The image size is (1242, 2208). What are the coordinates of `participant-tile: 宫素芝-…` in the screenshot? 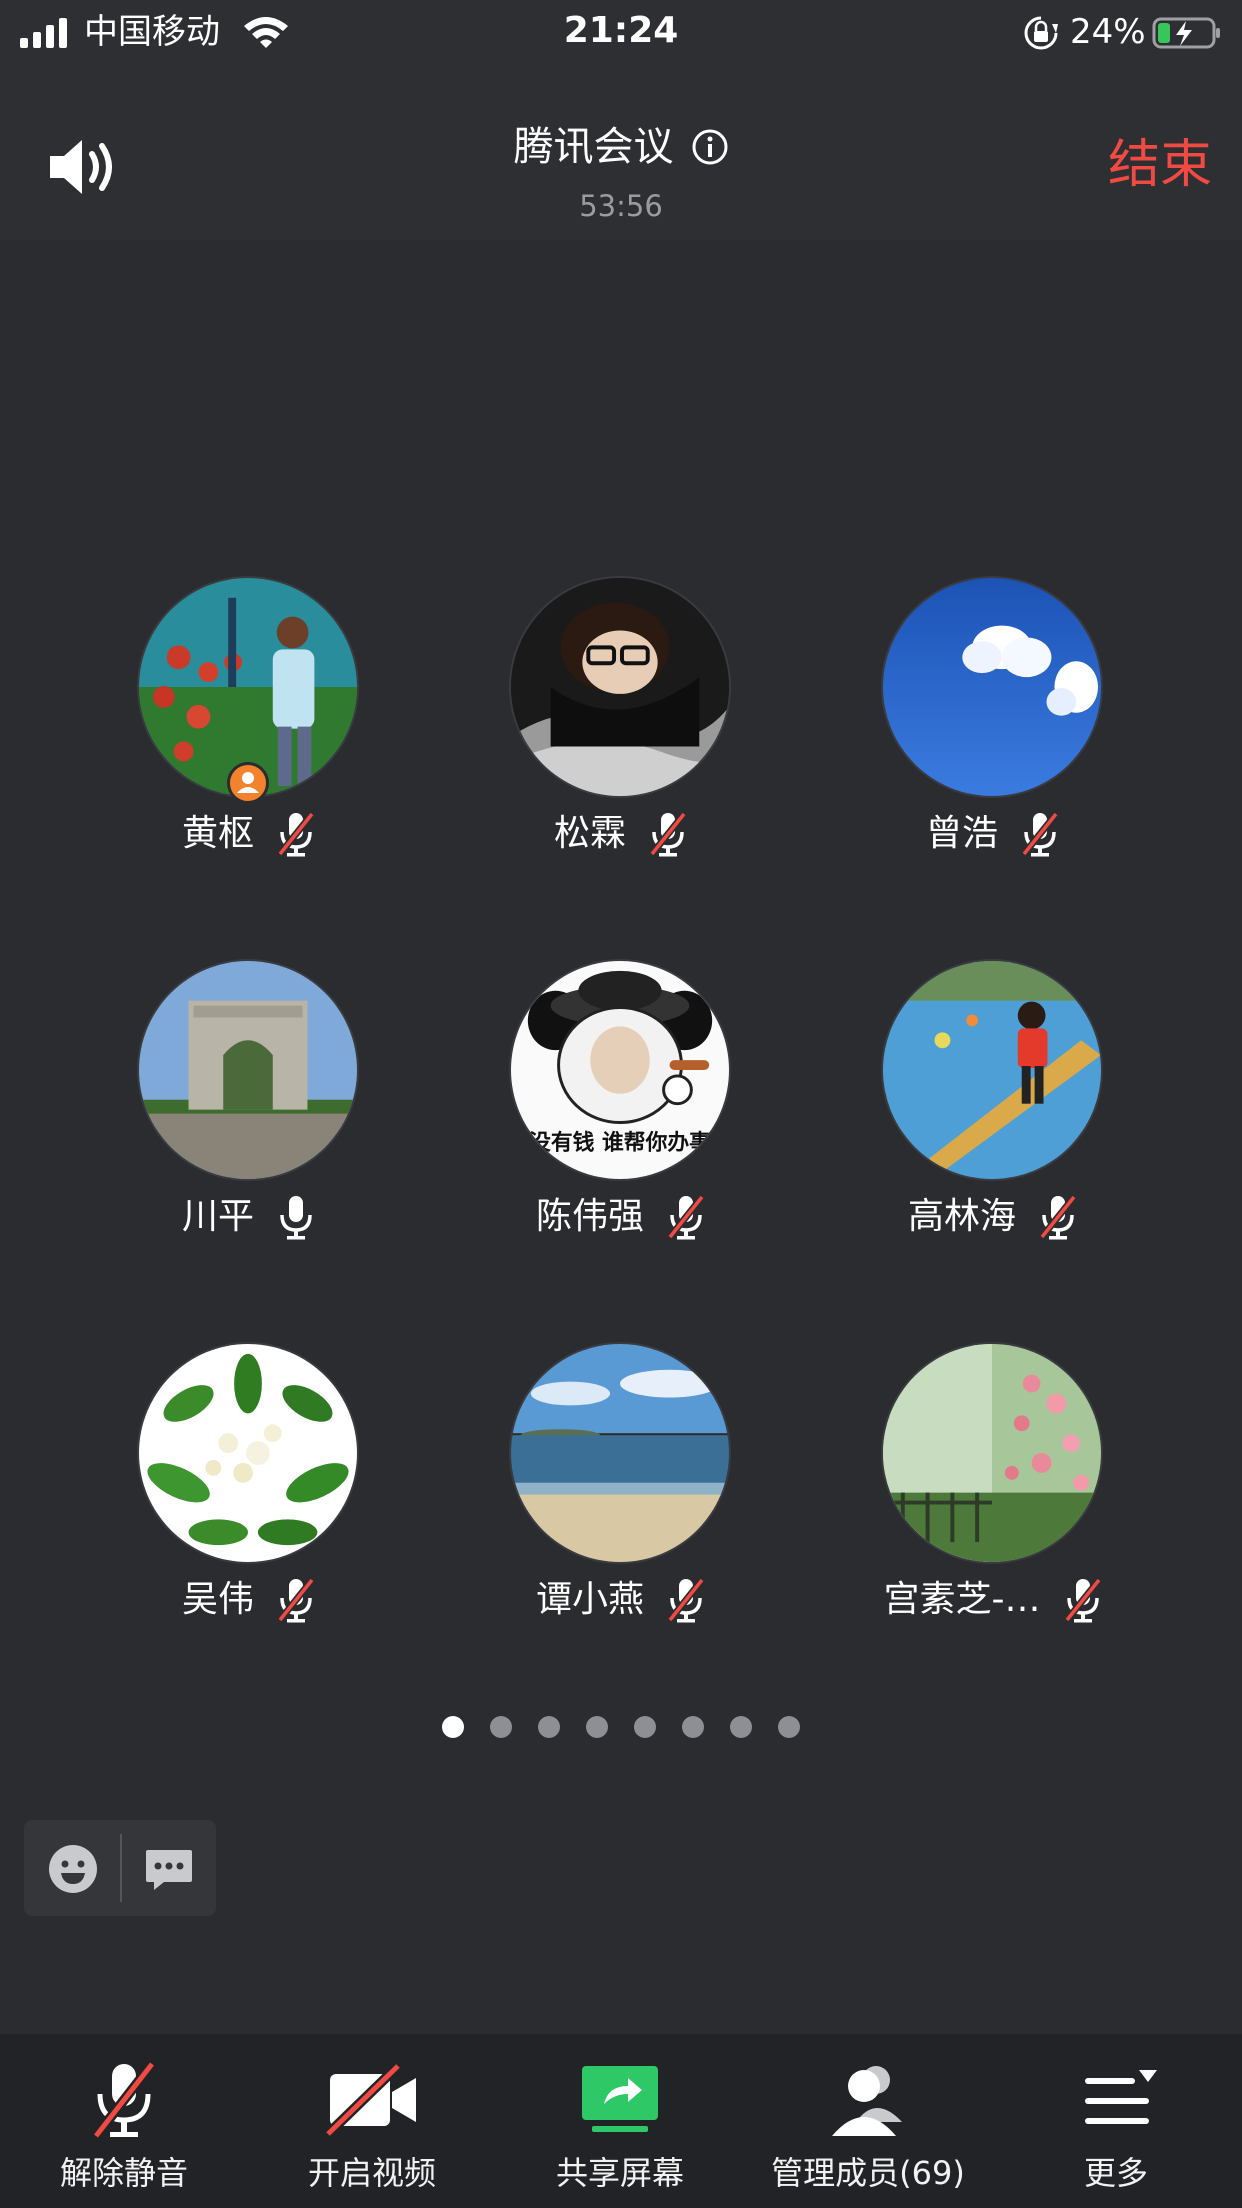 It's located at (993, 1492).